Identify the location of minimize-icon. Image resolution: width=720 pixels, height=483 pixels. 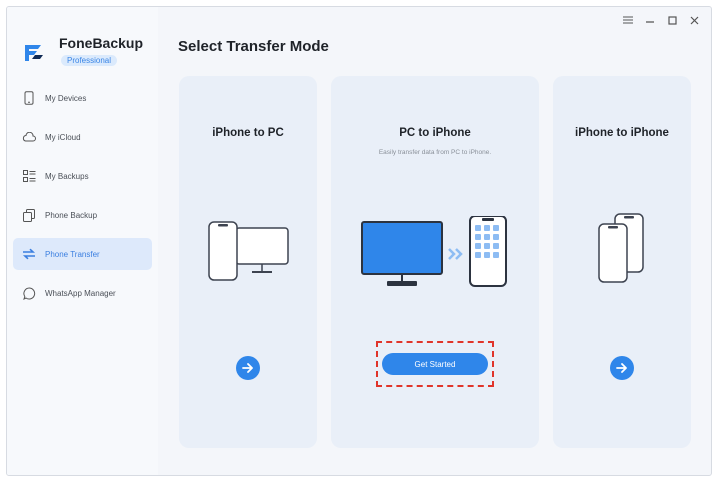
(650, 20).